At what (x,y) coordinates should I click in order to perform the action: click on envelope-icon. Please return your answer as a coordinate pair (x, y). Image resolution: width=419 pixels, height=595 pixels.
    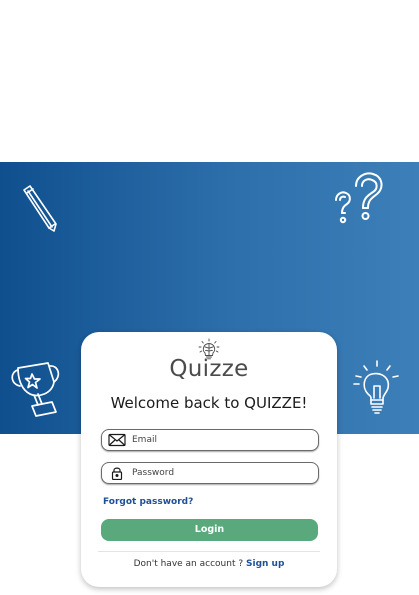
    Looking at the image, I should click on (117, 440).